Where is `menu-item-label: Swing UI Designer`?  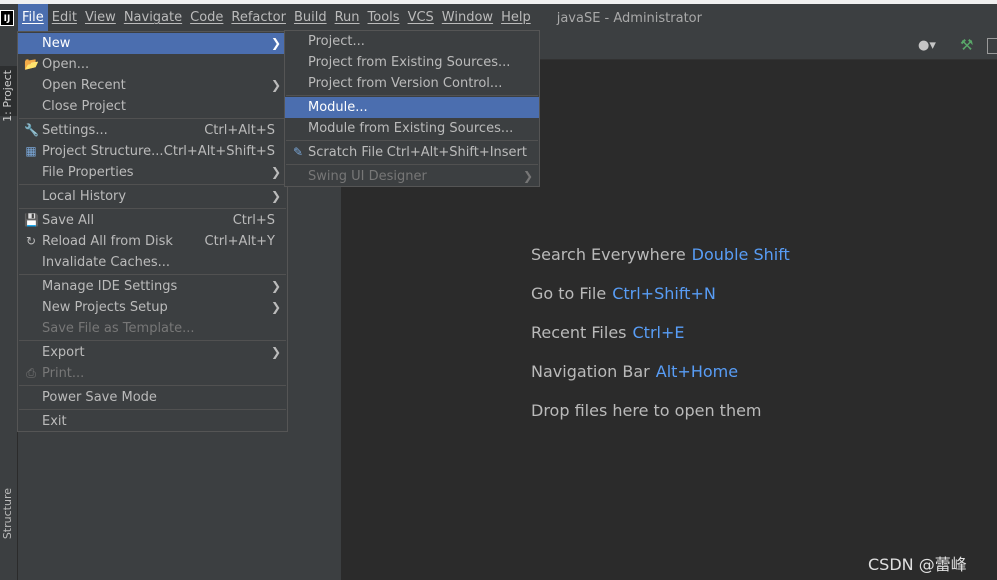 menu-item-label: Swing UI Designer is located at coordinates (367, 176).